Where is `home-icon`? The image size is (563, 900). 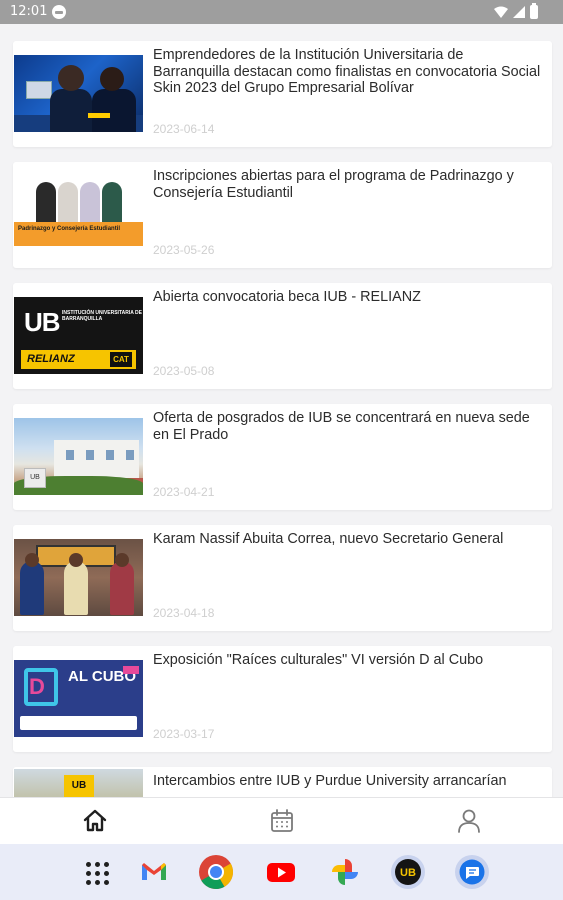
home-icon is located at coordinates (95, 821).